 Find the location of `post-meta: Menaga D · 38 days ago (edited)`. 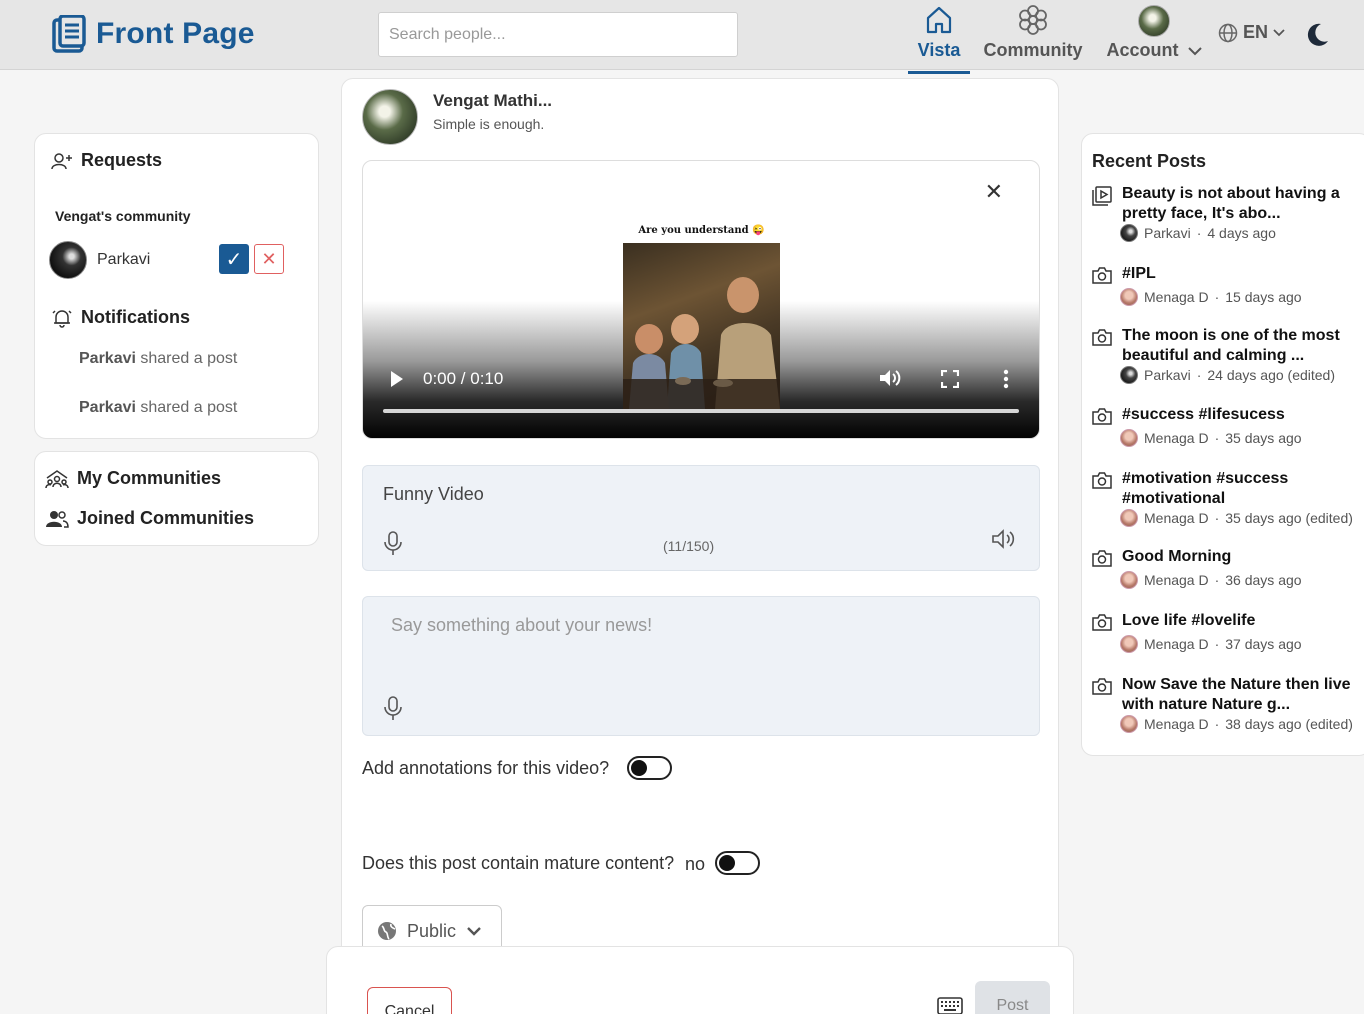

post-meta: Menaga D · 38 days ago (edited) is located at coordinates (1236, 724).